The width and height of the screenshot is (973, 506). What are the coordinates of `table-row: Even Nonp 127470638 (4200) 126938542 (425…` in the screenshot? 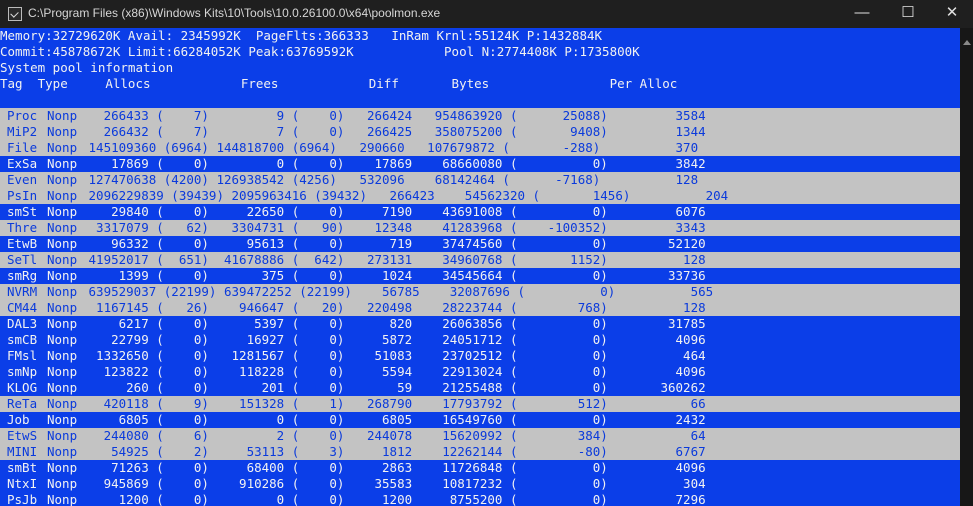 It's located at (480, 180).